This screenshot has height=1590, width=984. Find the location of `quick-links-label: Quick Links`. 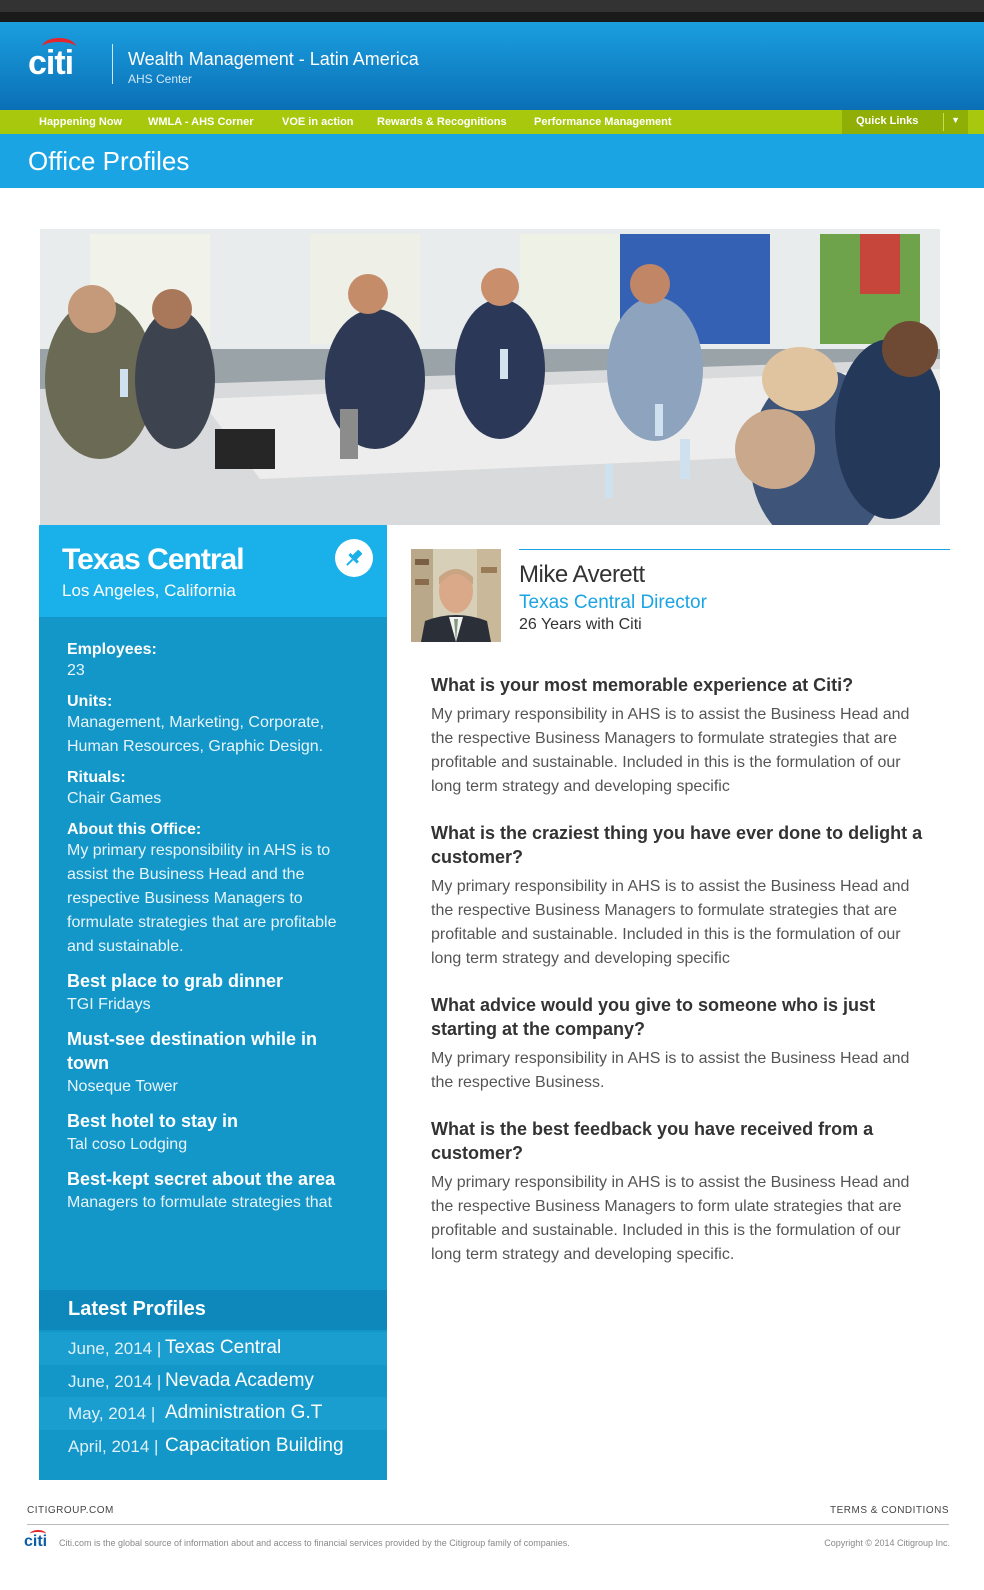

quick-links-label: Quick Links is located at coordinates (887, 121).